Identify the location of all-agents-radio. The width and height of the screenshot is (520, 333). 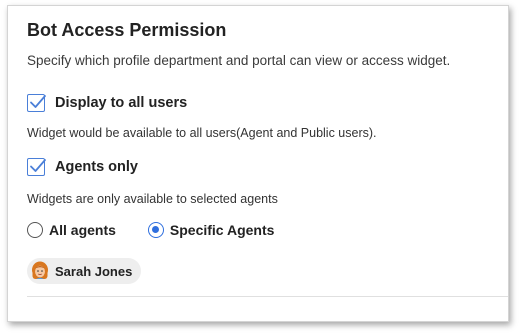
(35, 230).